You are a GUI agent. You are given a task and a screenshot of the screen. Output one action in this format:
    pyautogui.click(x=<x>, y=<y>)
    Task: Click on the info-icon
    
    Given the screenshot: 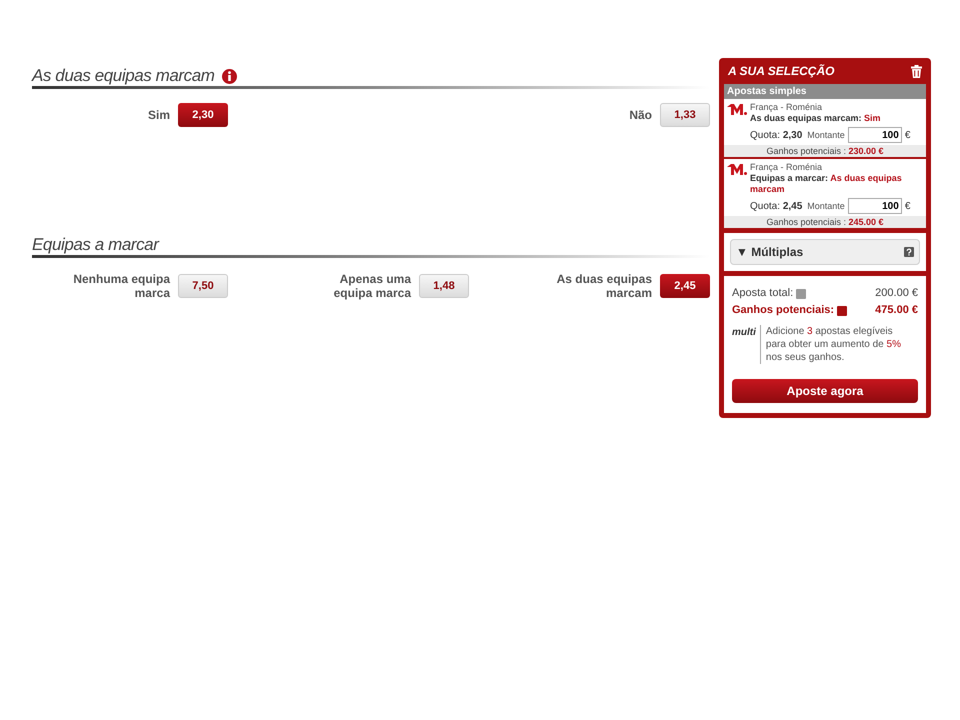 What is the action you would take?
    pyautogui.click(x=230, y=76)
    